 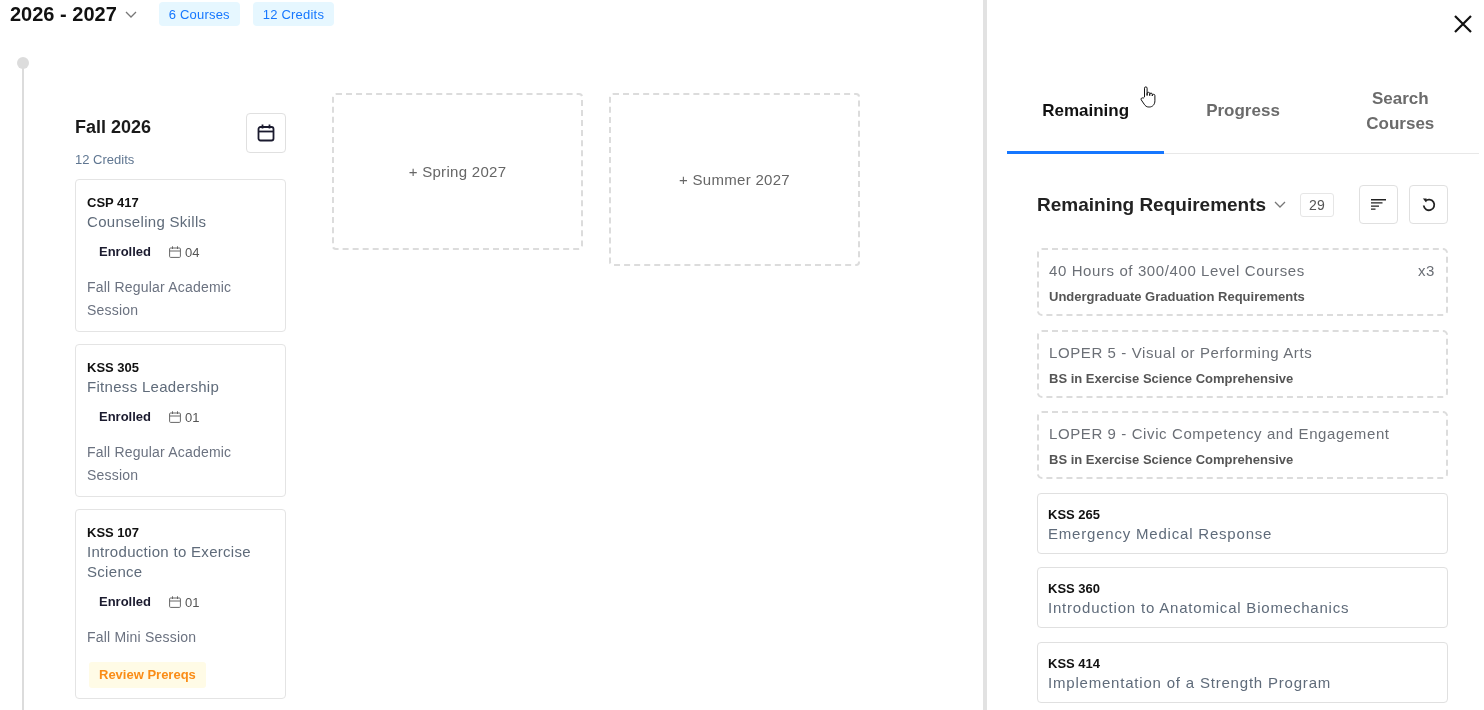 I want to click on close-icon, so click(x=1463, y=24).